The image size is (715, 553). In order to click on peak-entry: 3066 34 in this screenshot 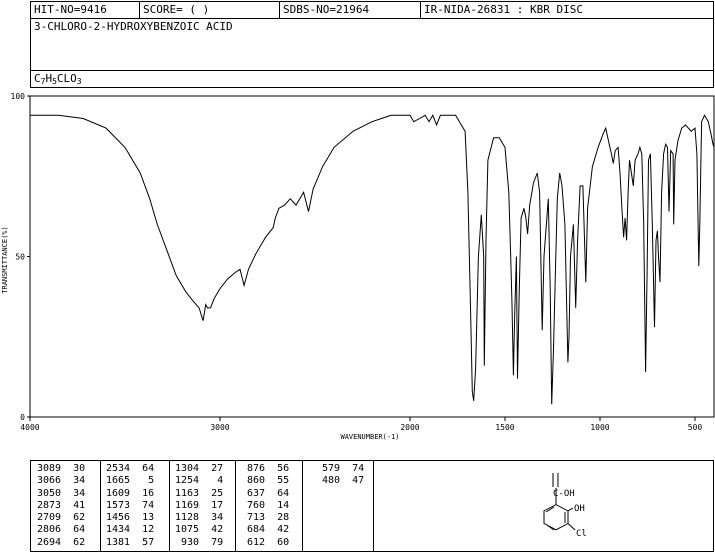, I will do `click(61, 481)`.